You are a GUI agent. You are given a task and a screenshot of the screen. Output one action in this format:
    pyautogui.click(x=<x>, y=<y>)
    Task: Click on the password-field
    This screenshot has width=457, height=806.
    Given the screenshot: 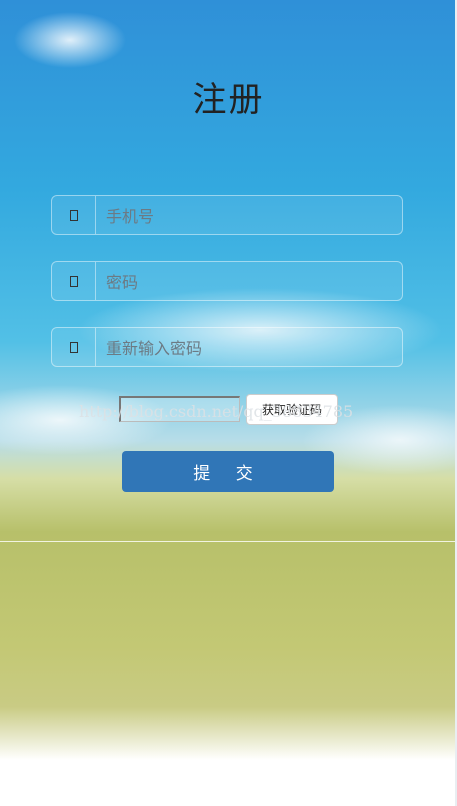 What is the action you would take?
    pyautogui.click(x=227, y=281)
    